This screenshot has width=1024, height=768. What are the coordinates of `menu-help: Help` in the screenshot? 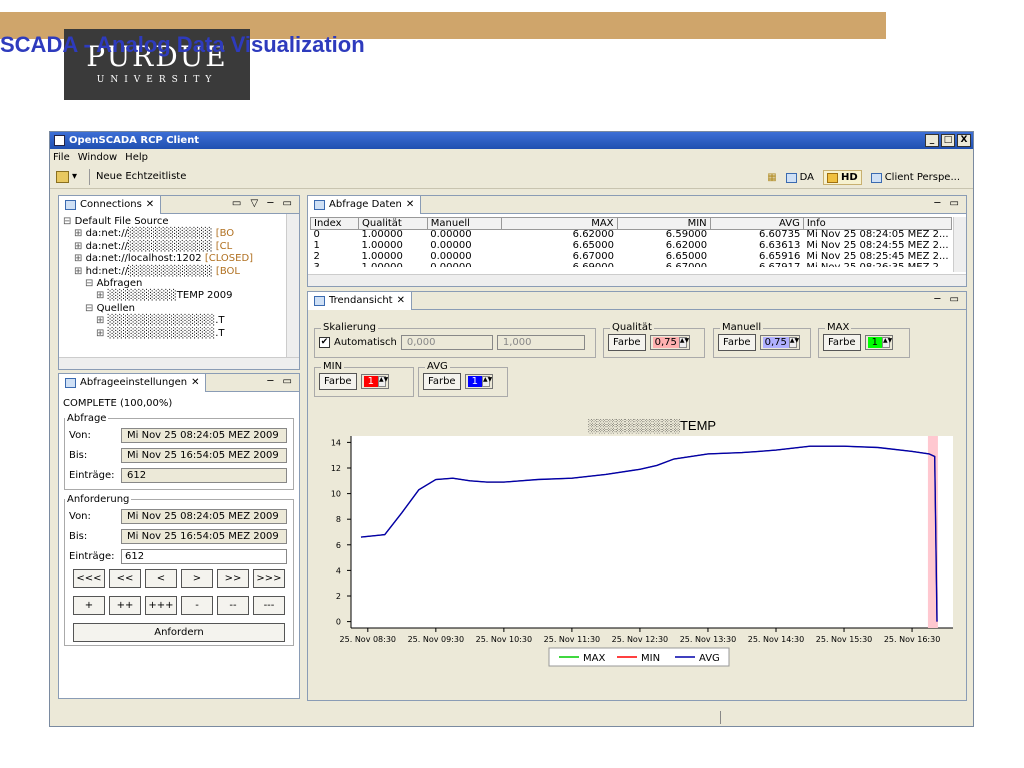 It's located at (136, 157).